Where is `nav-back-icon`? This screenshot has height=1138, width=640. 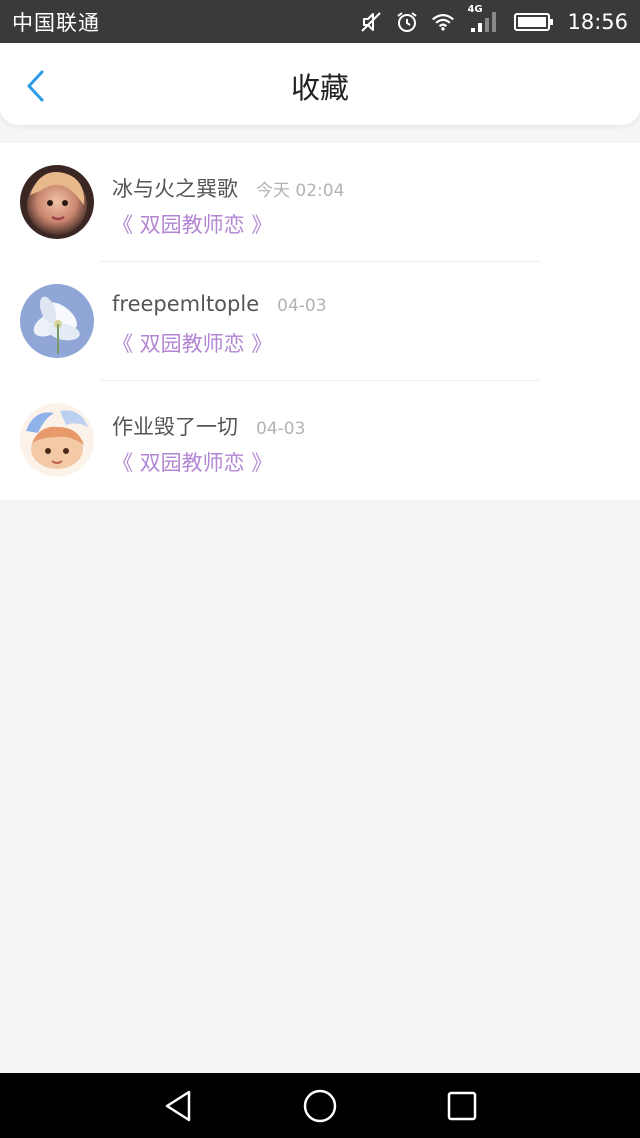
nav-back-icon is located at coordinates (178, 1106).